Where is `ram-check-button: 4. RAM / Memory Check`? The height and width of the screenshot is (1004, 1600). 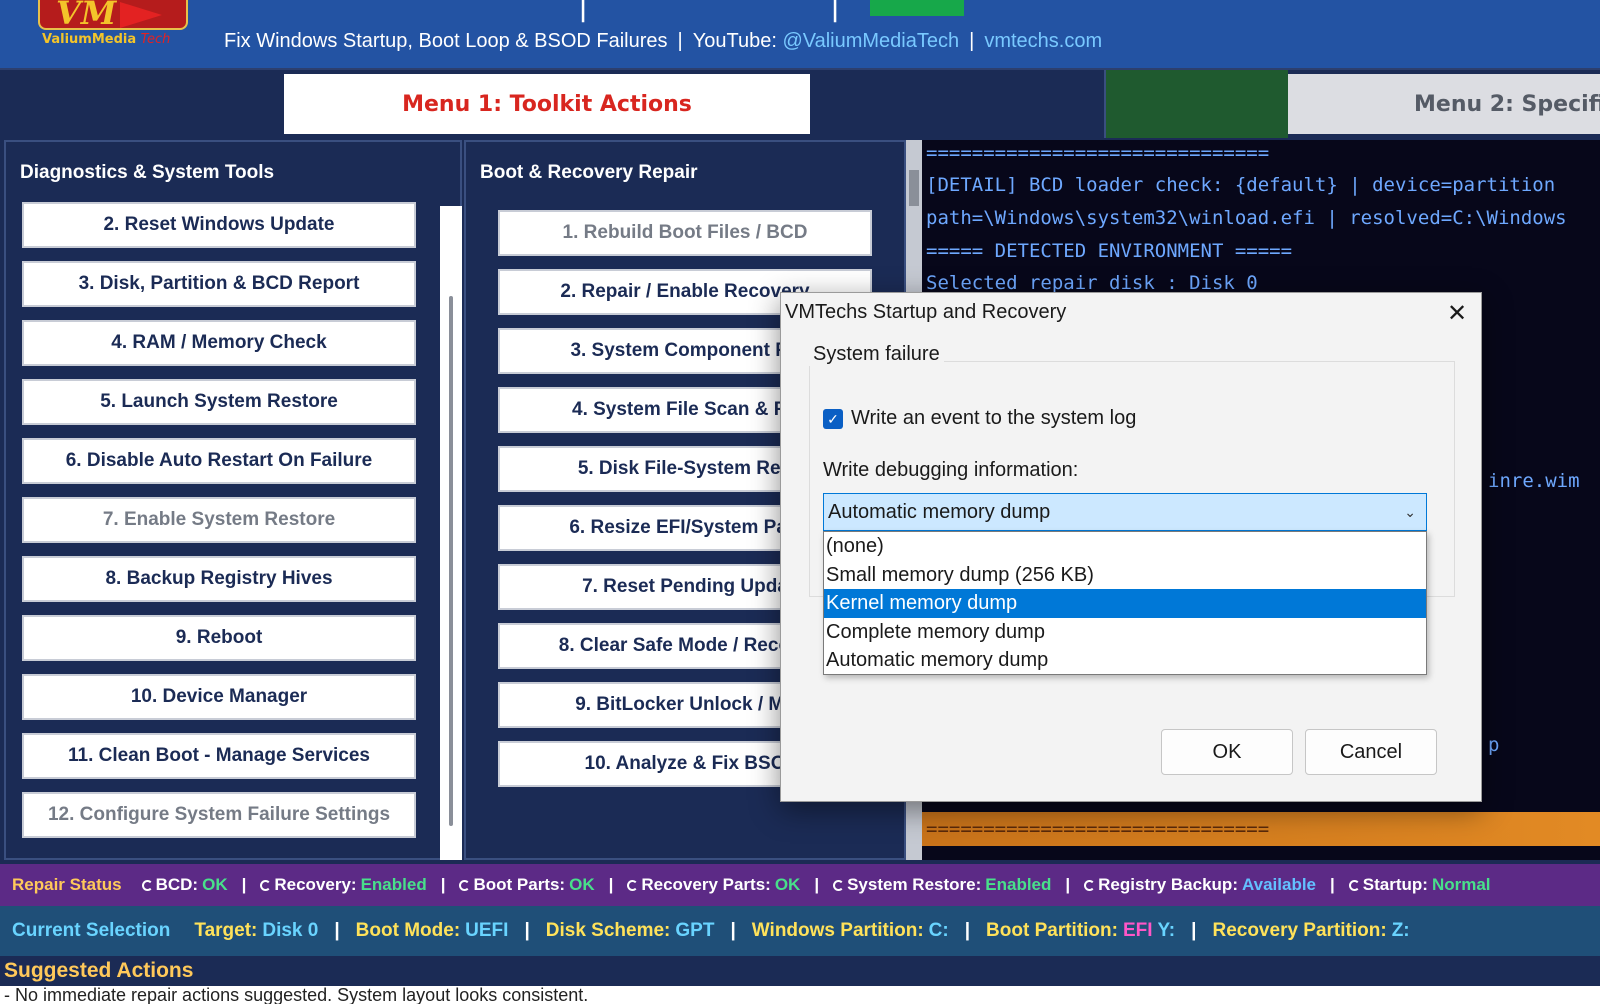 ram-check-button: 4. RAM / Memory Check is located at coordinates (219, 343).